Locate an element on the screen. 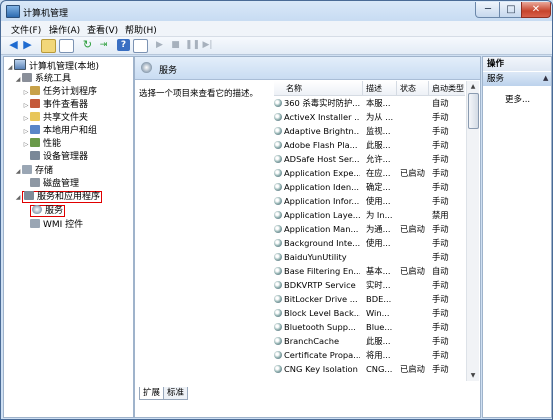 This screenshot has width=553, height=420. properties-icon is located at coordinates (140, 46).